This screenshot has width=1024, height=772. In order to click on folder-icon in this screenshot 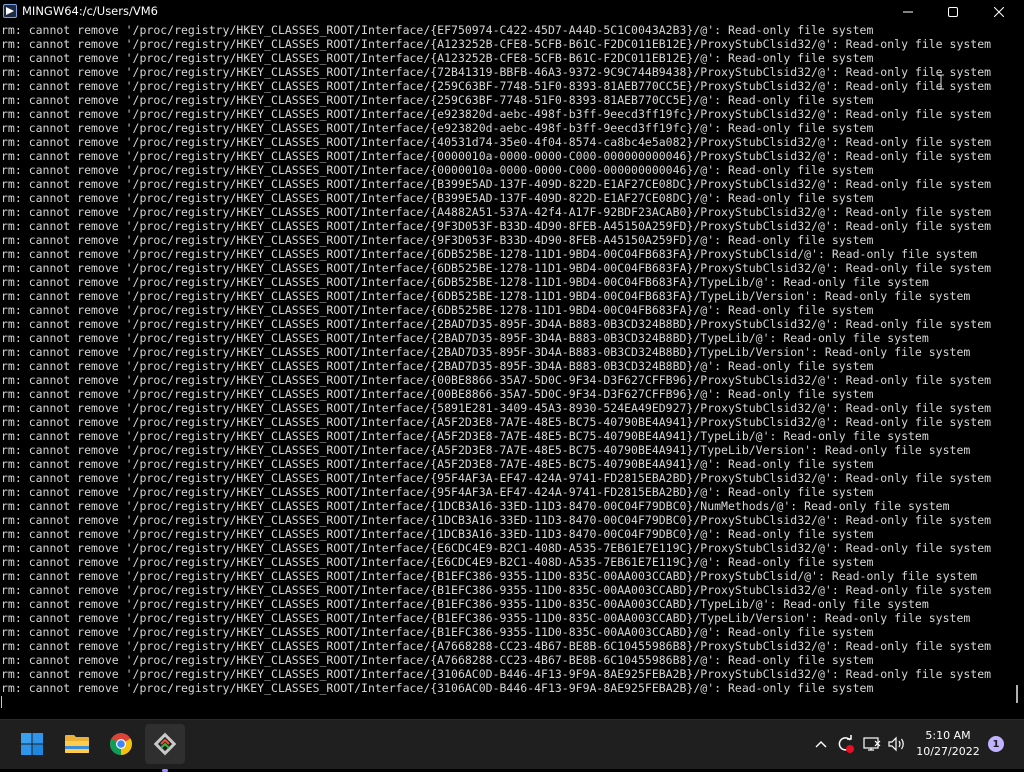, I will do `click(77, 744)`.